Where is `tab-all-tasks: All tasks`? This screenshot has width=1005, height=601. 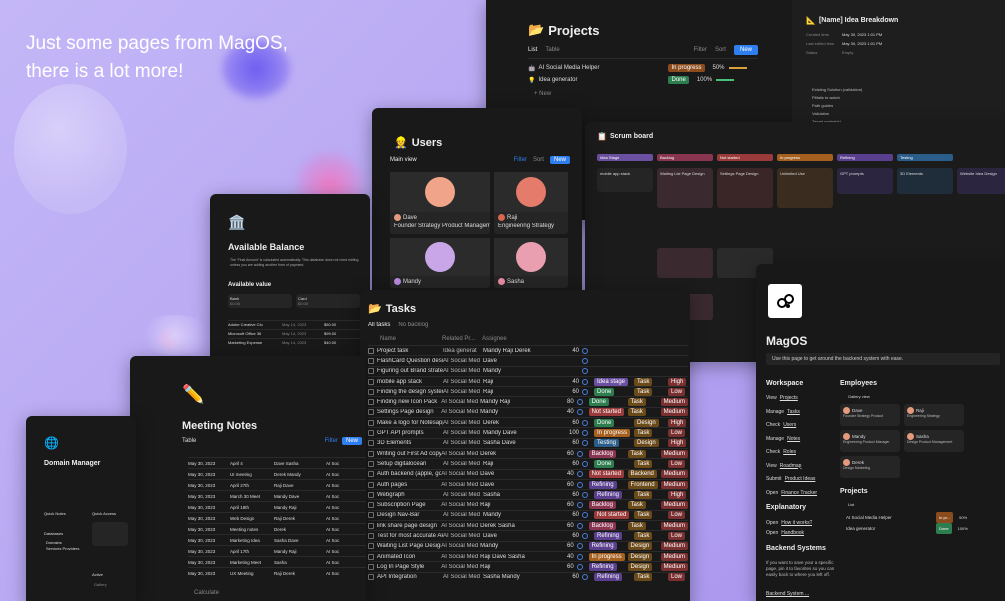 tab-all-tasks: All tasks is located at coordinates (379, 325).